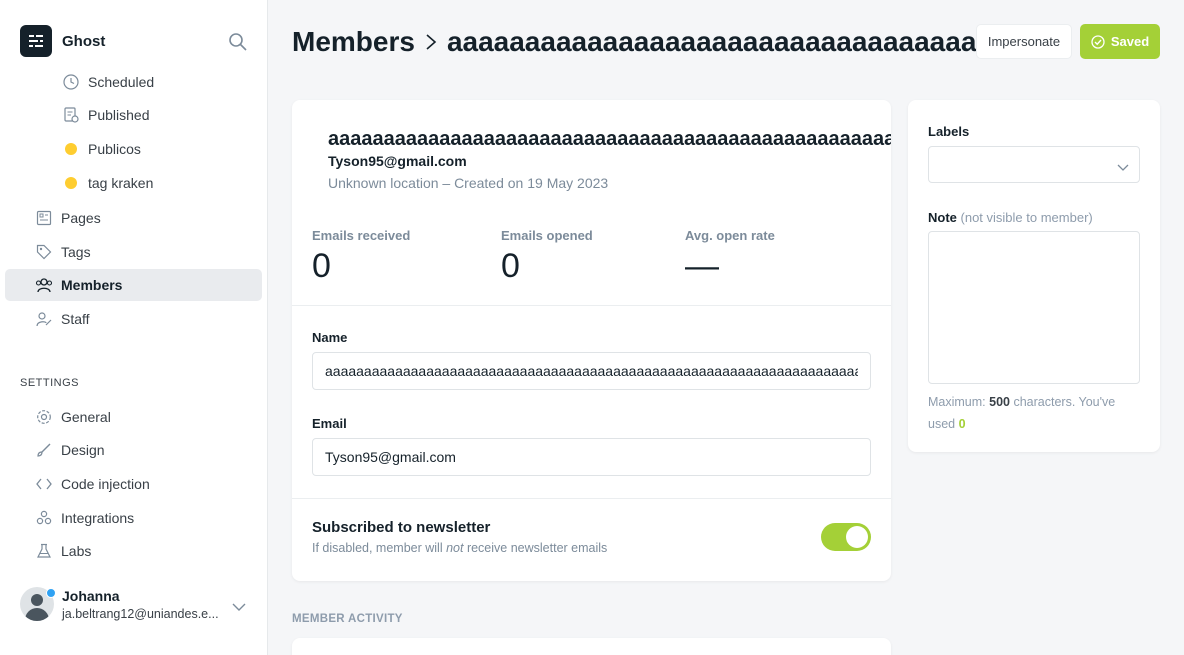 The image size is (1184, 655). I want to click on code-icon, so click(44, 484).